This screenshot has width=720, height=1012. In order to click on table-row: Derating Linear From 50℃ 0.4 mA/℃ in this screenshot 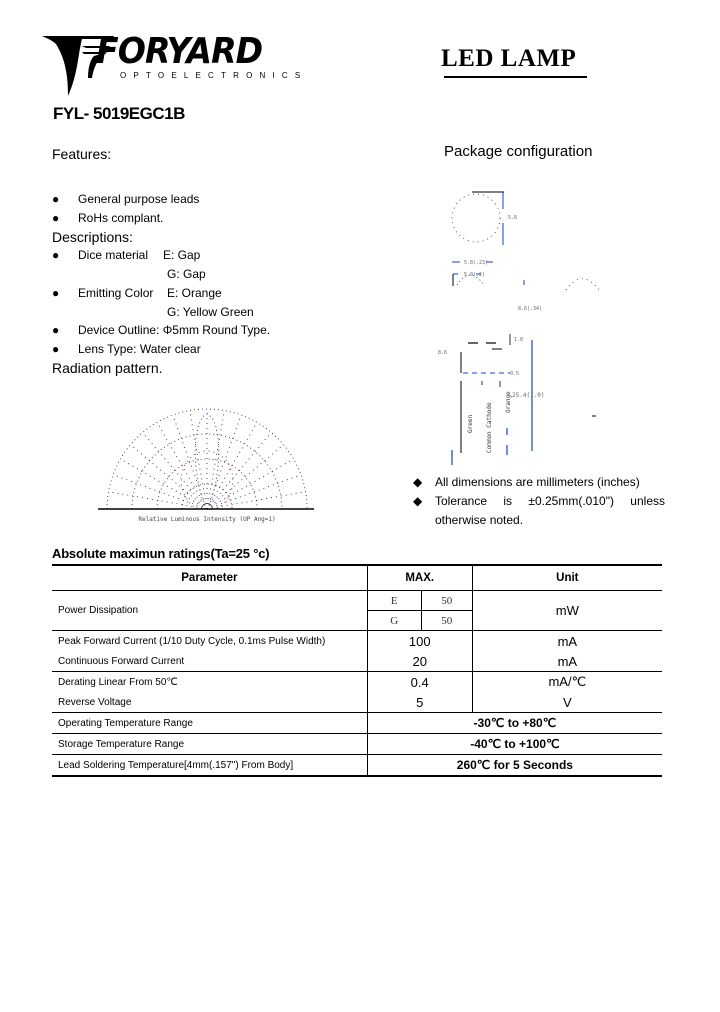, I will do `click(357, 681)`.